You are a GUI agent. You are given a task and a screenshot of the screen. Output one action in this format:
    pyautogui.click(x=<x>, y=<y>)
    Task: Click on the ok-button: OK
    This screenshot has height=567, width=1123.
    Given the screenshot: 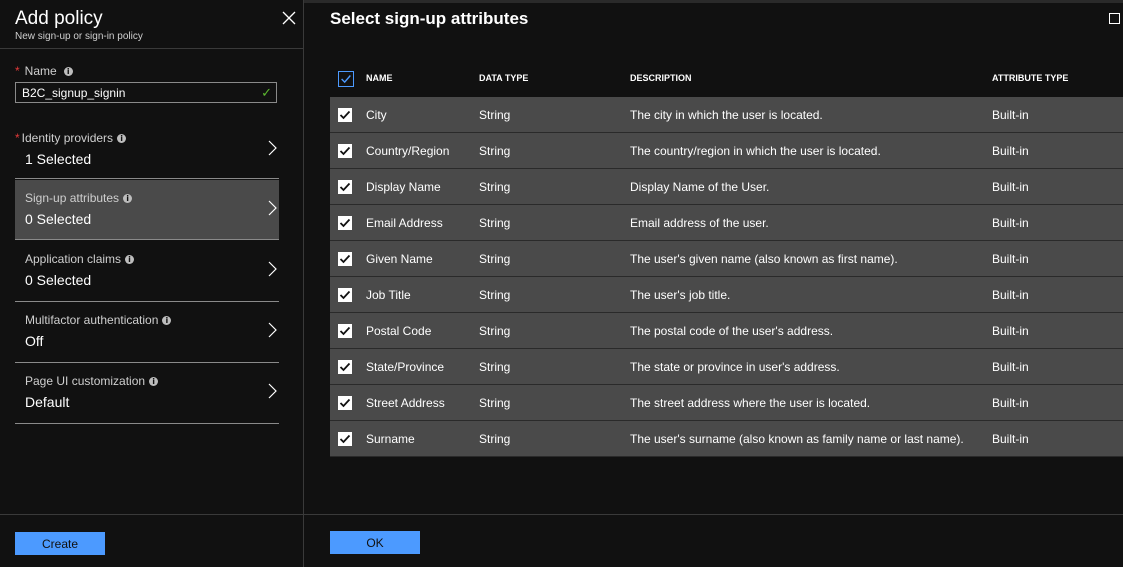 What is the action you would take?
    pyautogui.click(x=375, y=542)
    